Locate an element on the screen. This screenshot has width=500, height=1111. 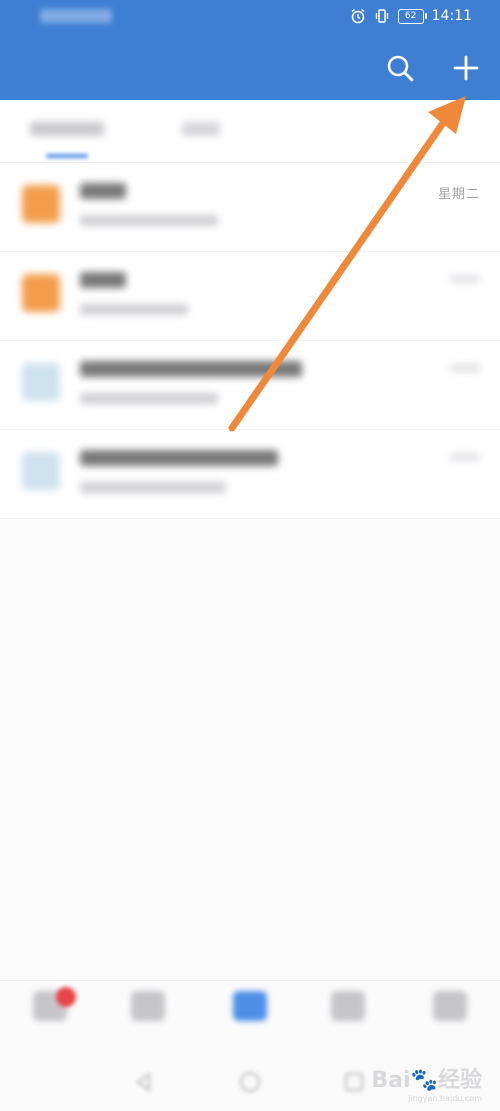
paw-icon: 🐾 is located at coordinates (424, 1080).